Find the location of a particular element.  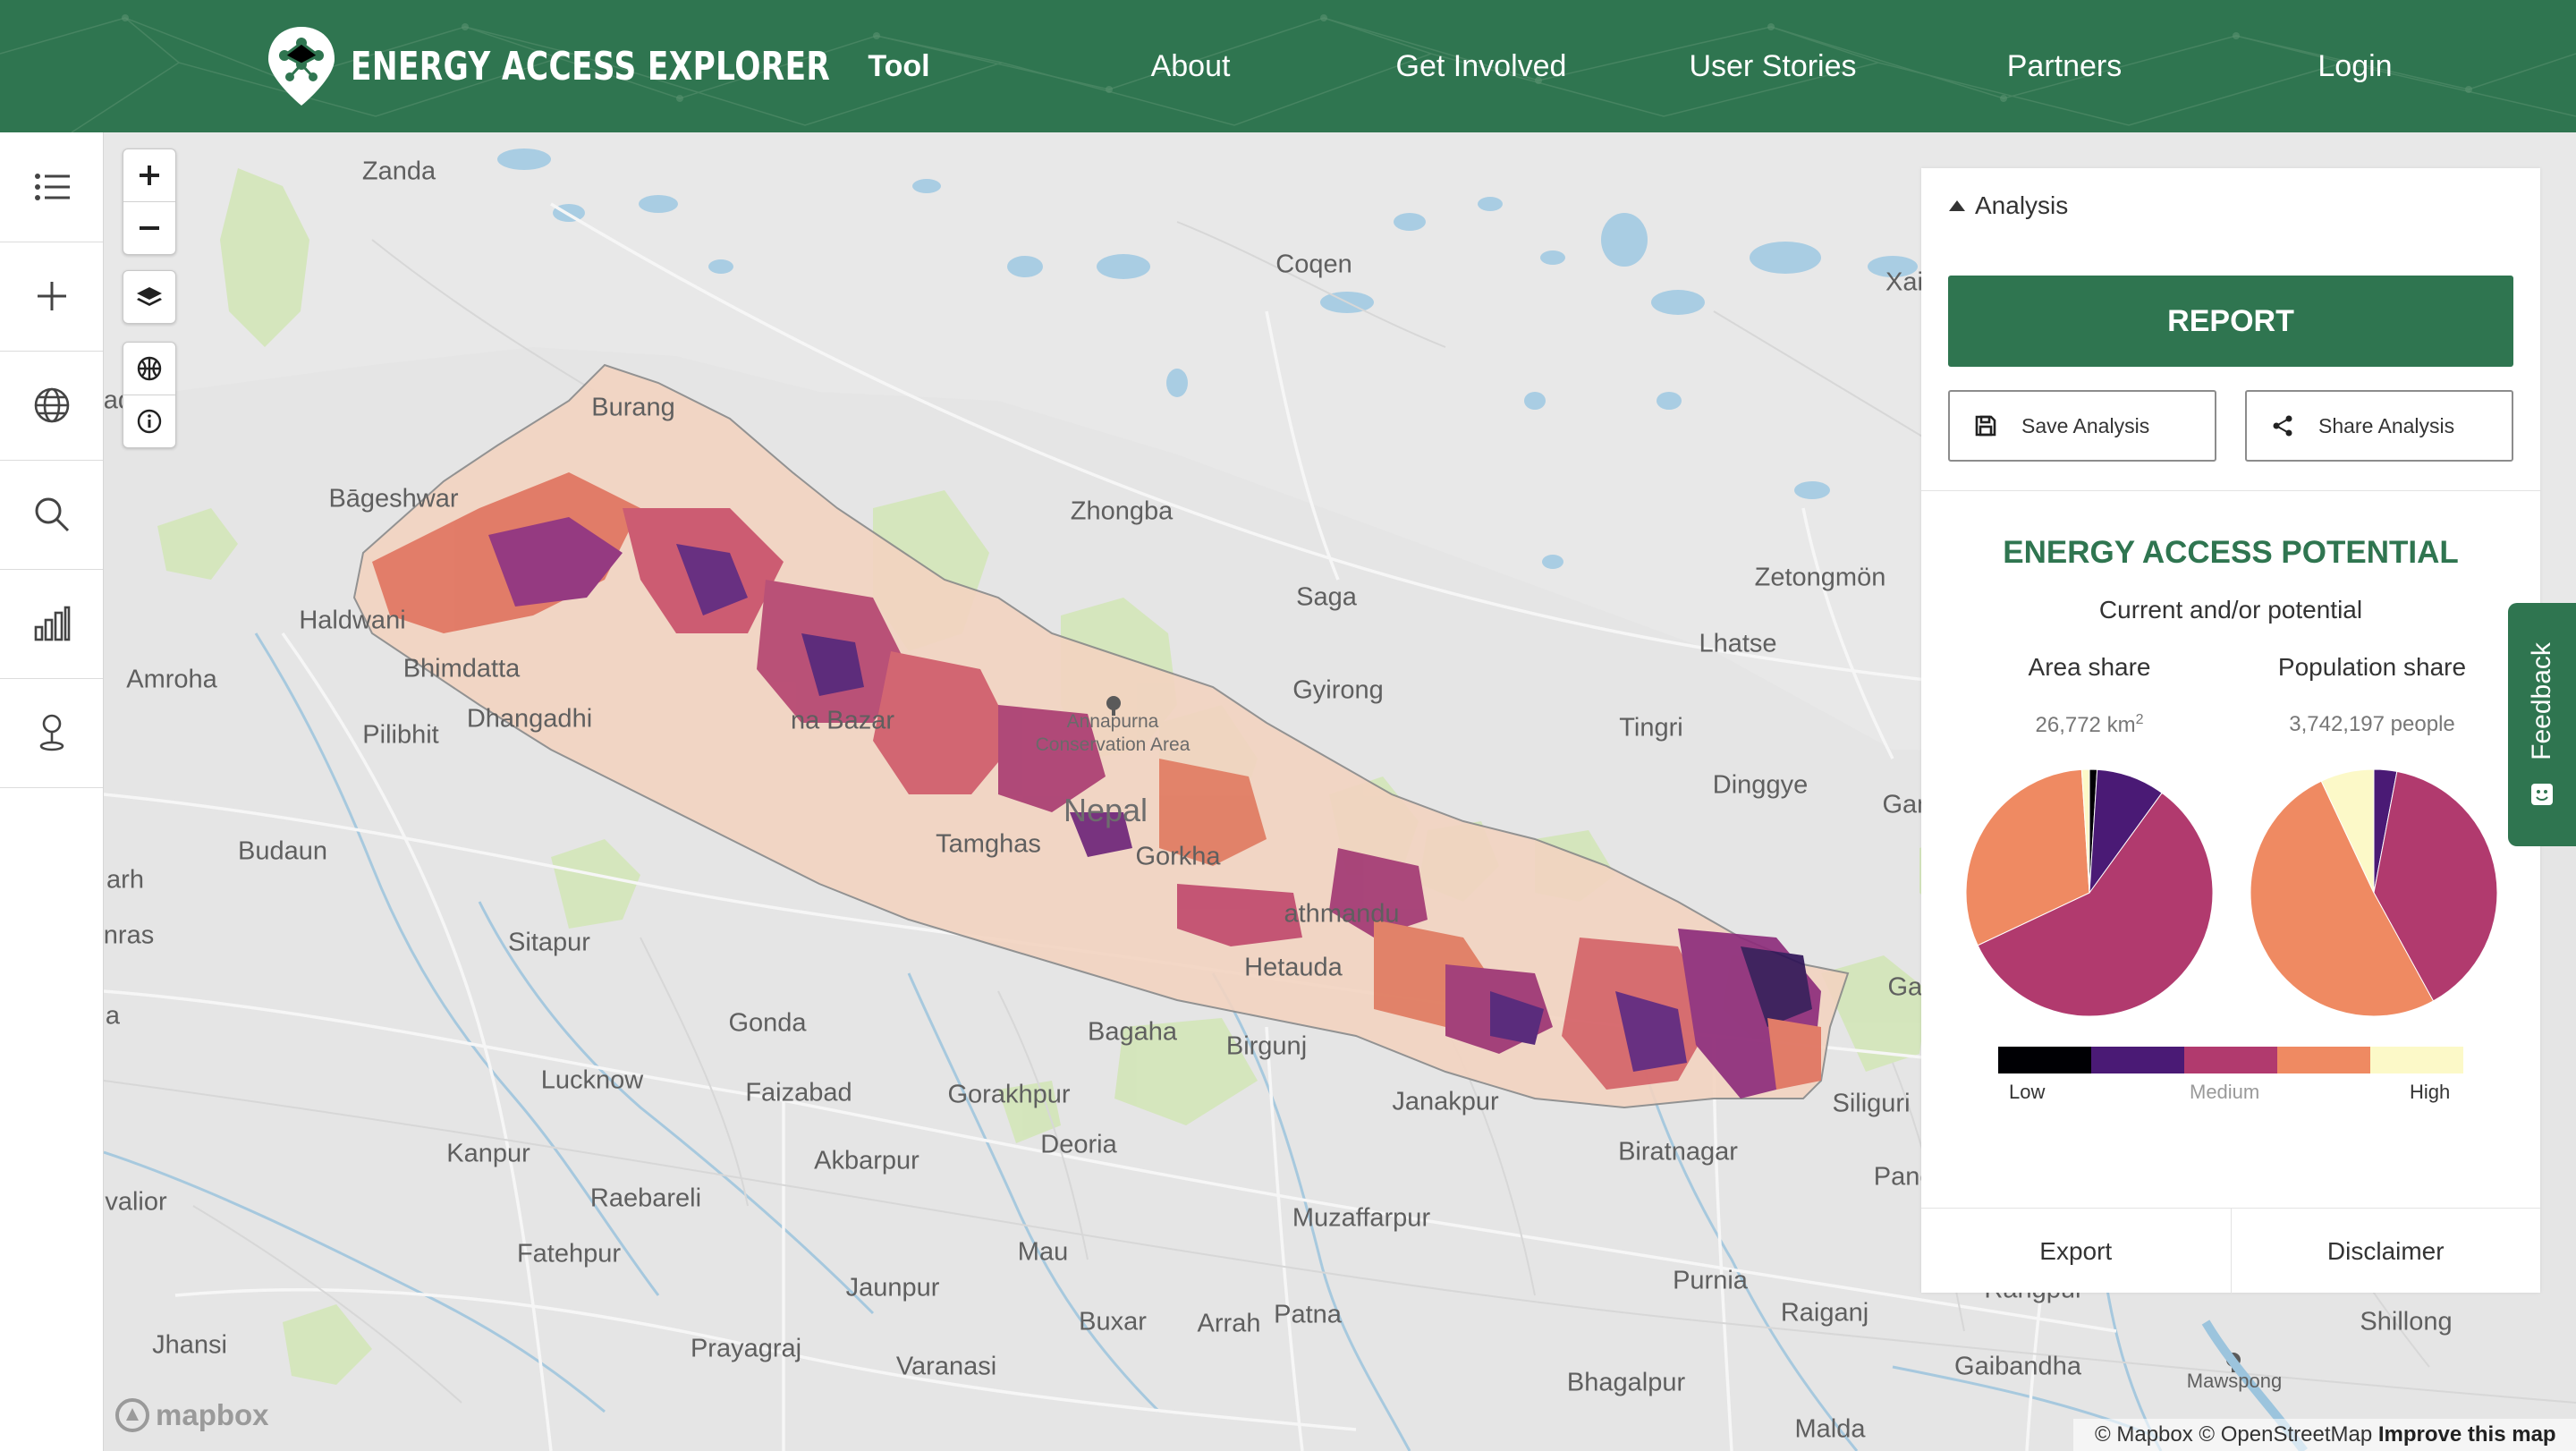

bar-chart-icon is located at coordinates (52, 623).